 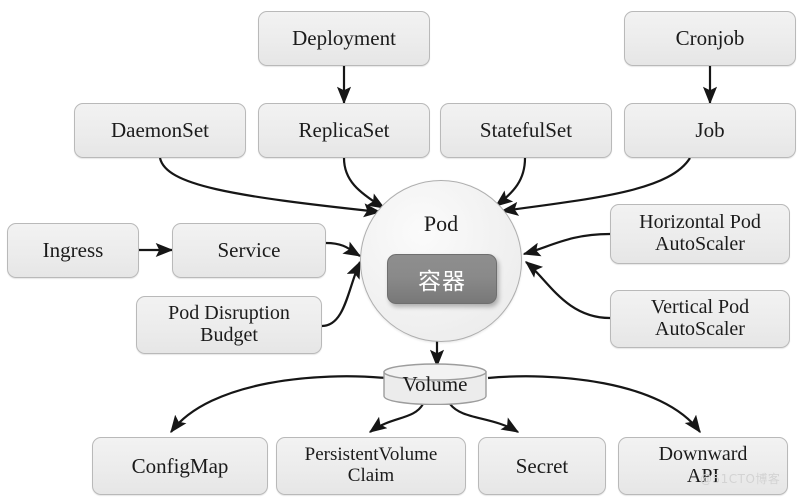 I want to click on node-cronjob-label: Cronjob, so click(x=710, y=38).